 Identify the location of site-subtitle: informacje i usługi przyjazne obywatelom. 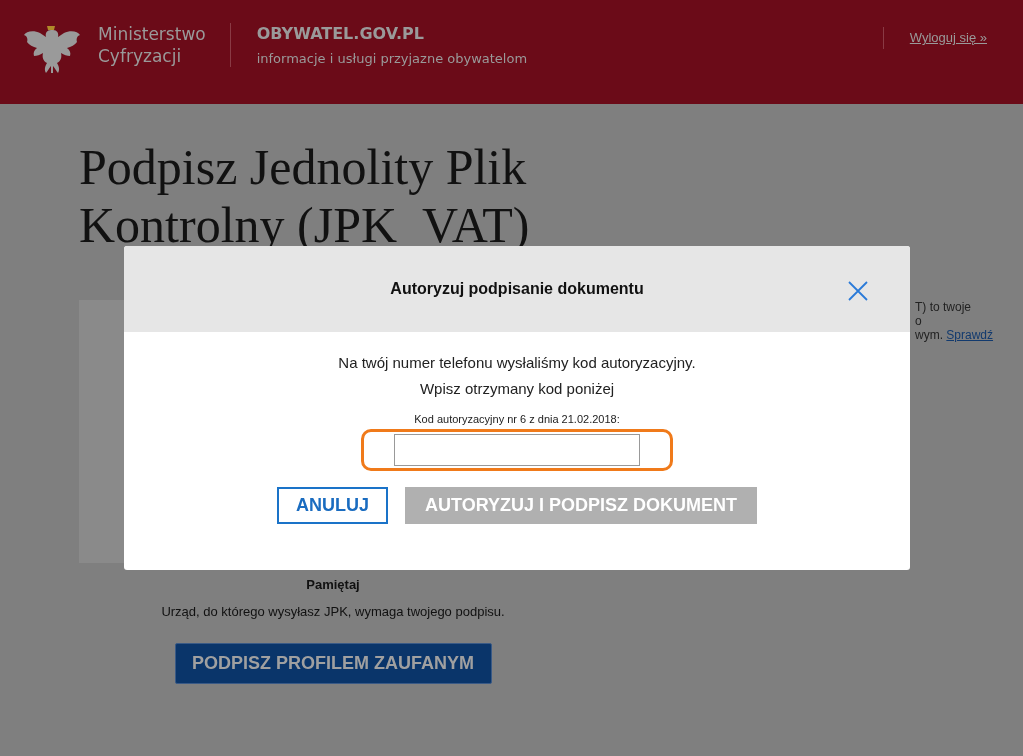
(392, 58).